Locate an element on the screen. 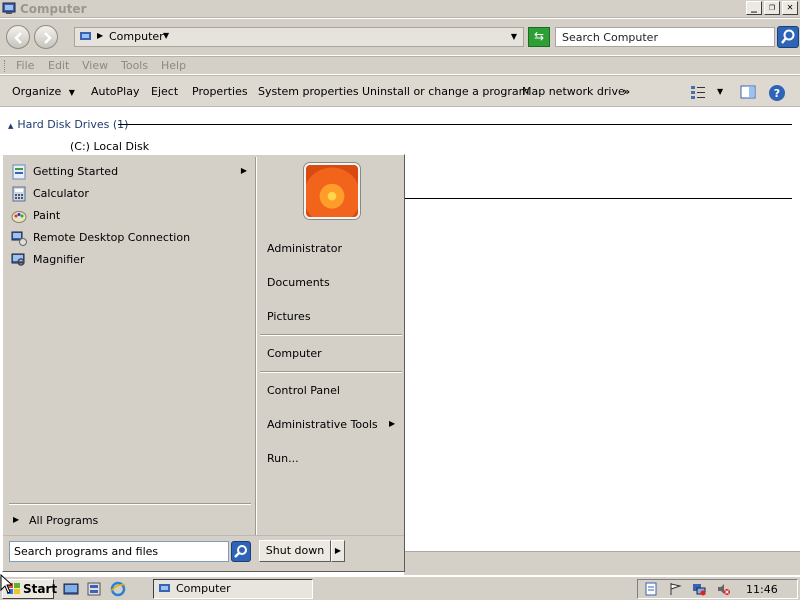  remote-desktop-icon is located at coordinates (19, 238).